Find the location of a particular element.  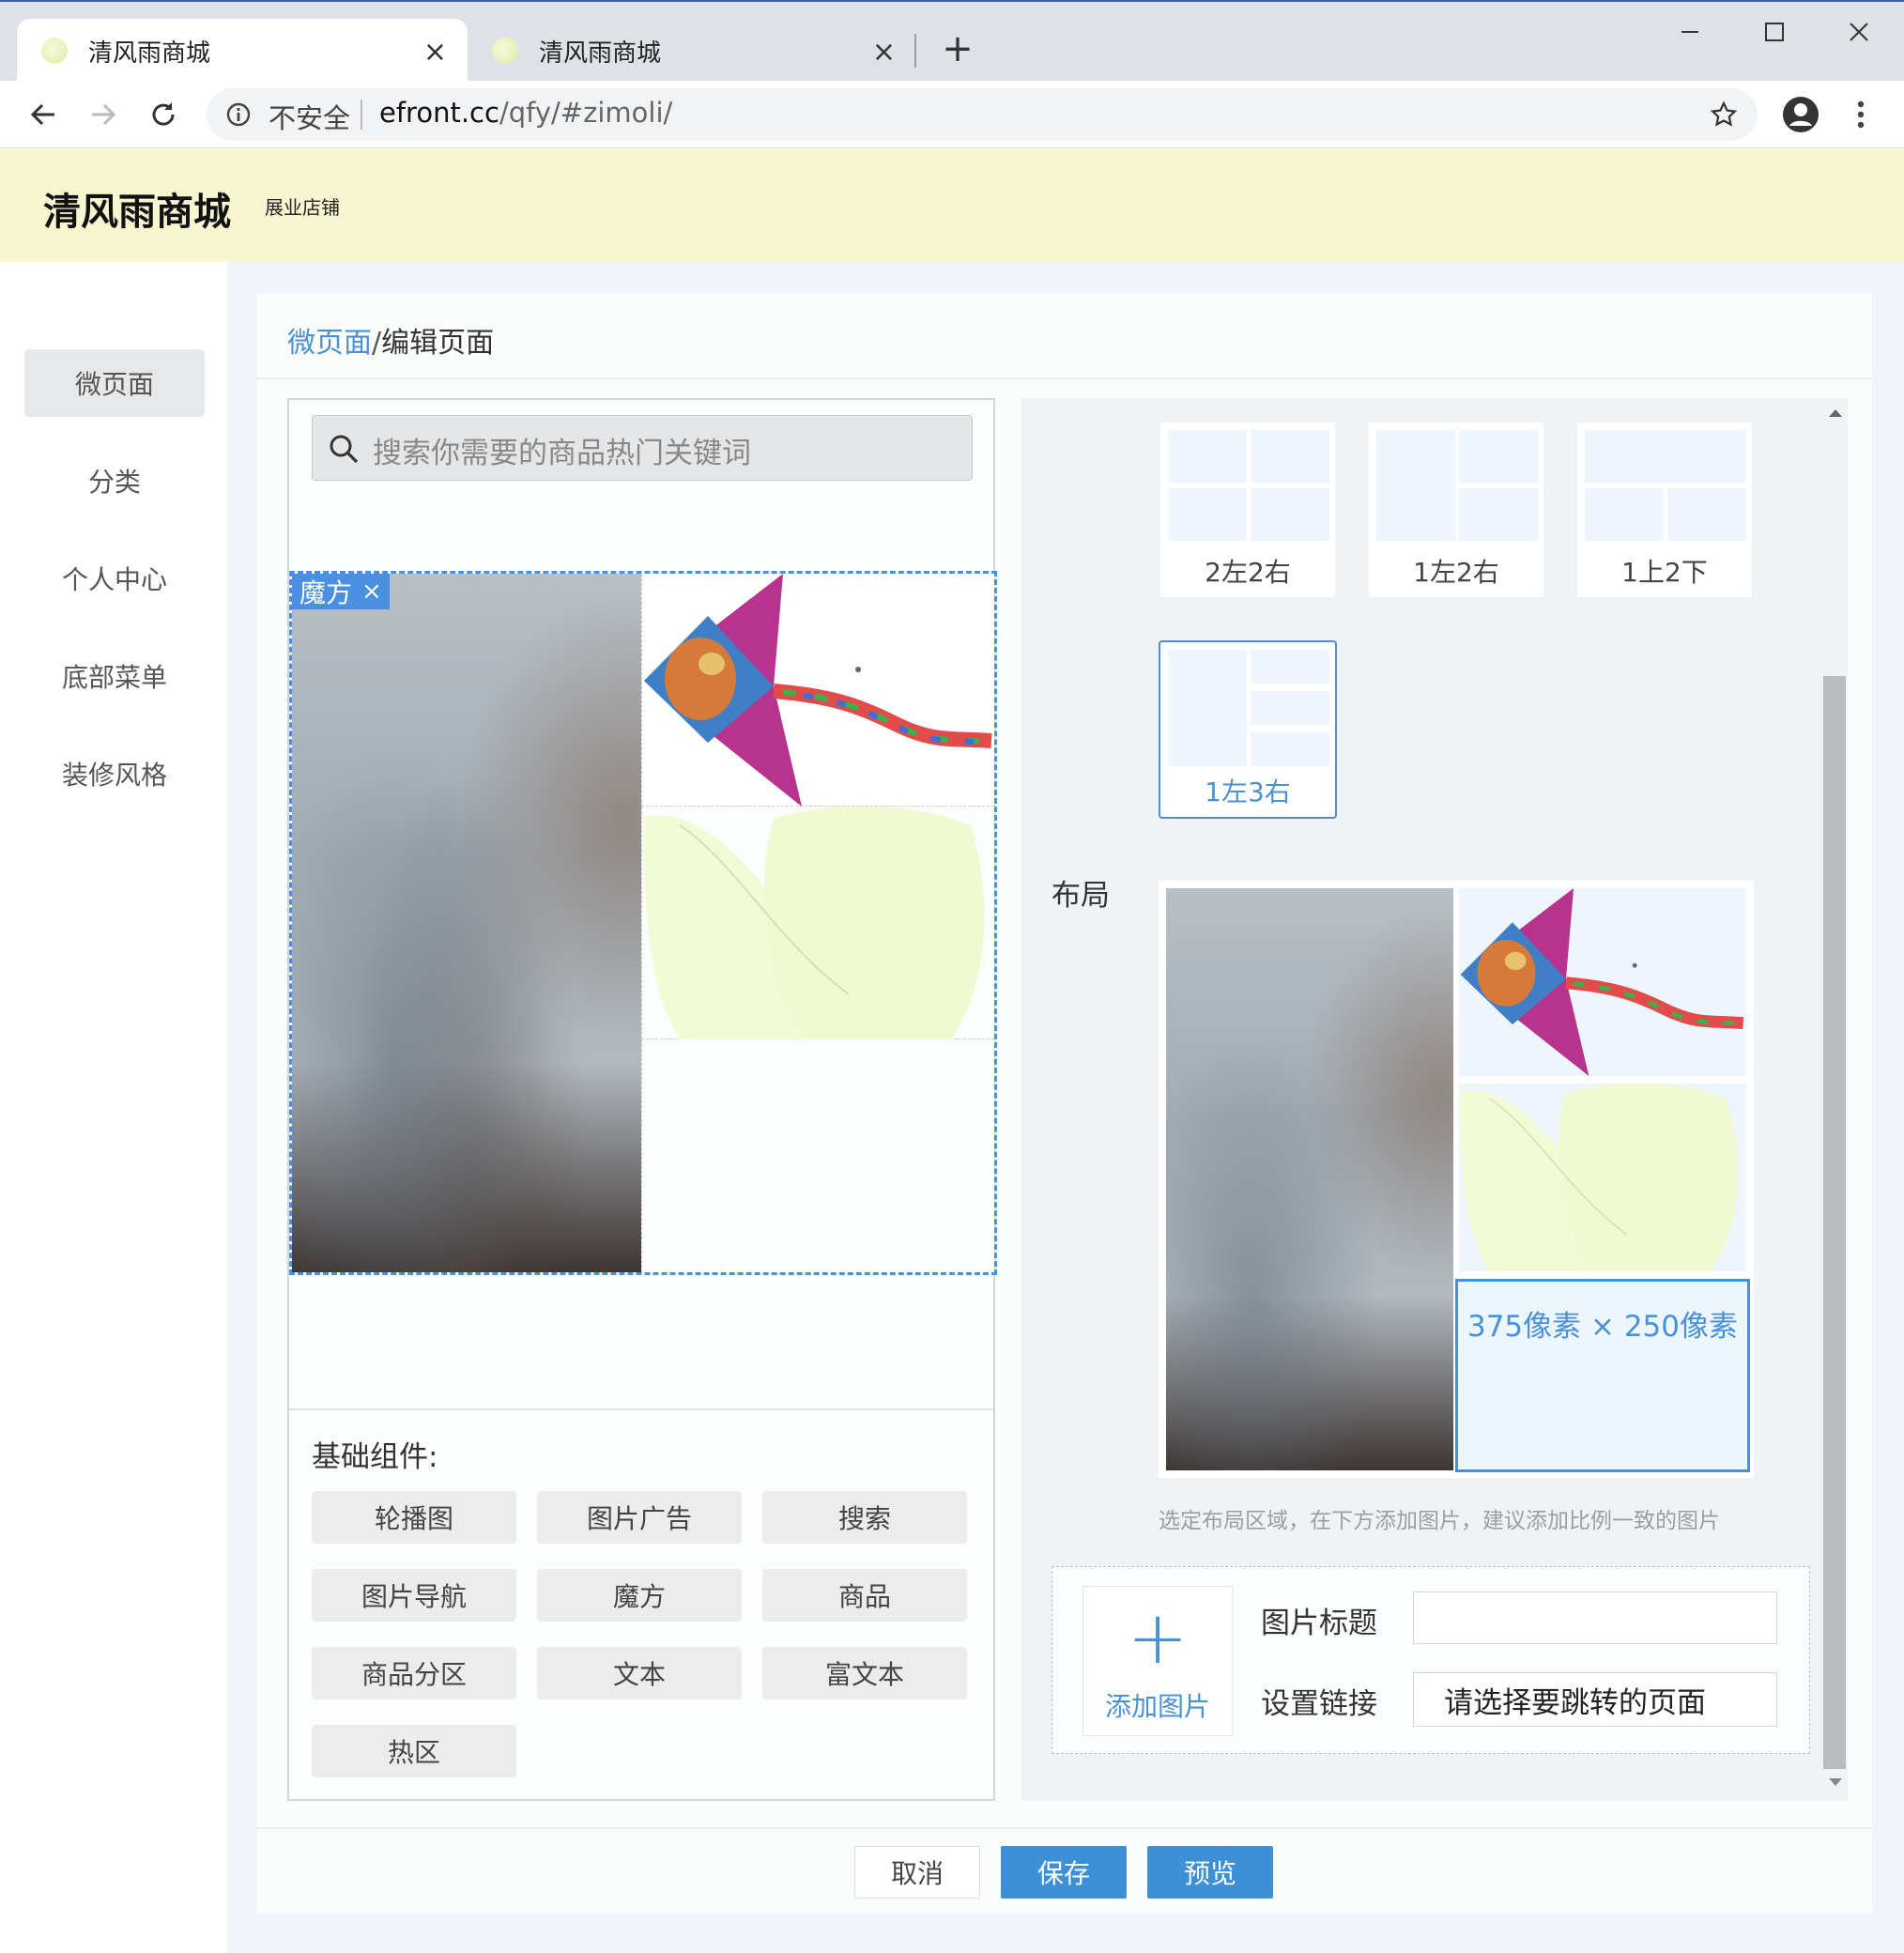

scroll-up-icon is located at coordinates (1835, 413).